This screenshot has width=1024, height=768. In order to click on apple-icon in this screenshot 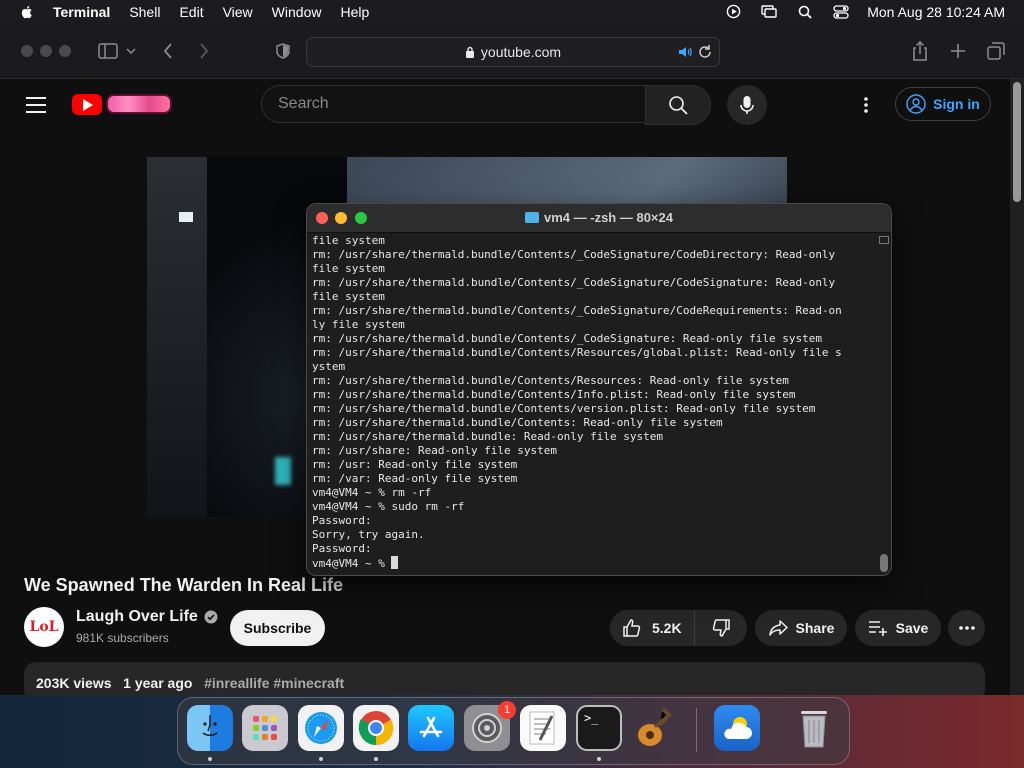, I will do `click(27, 12)`.